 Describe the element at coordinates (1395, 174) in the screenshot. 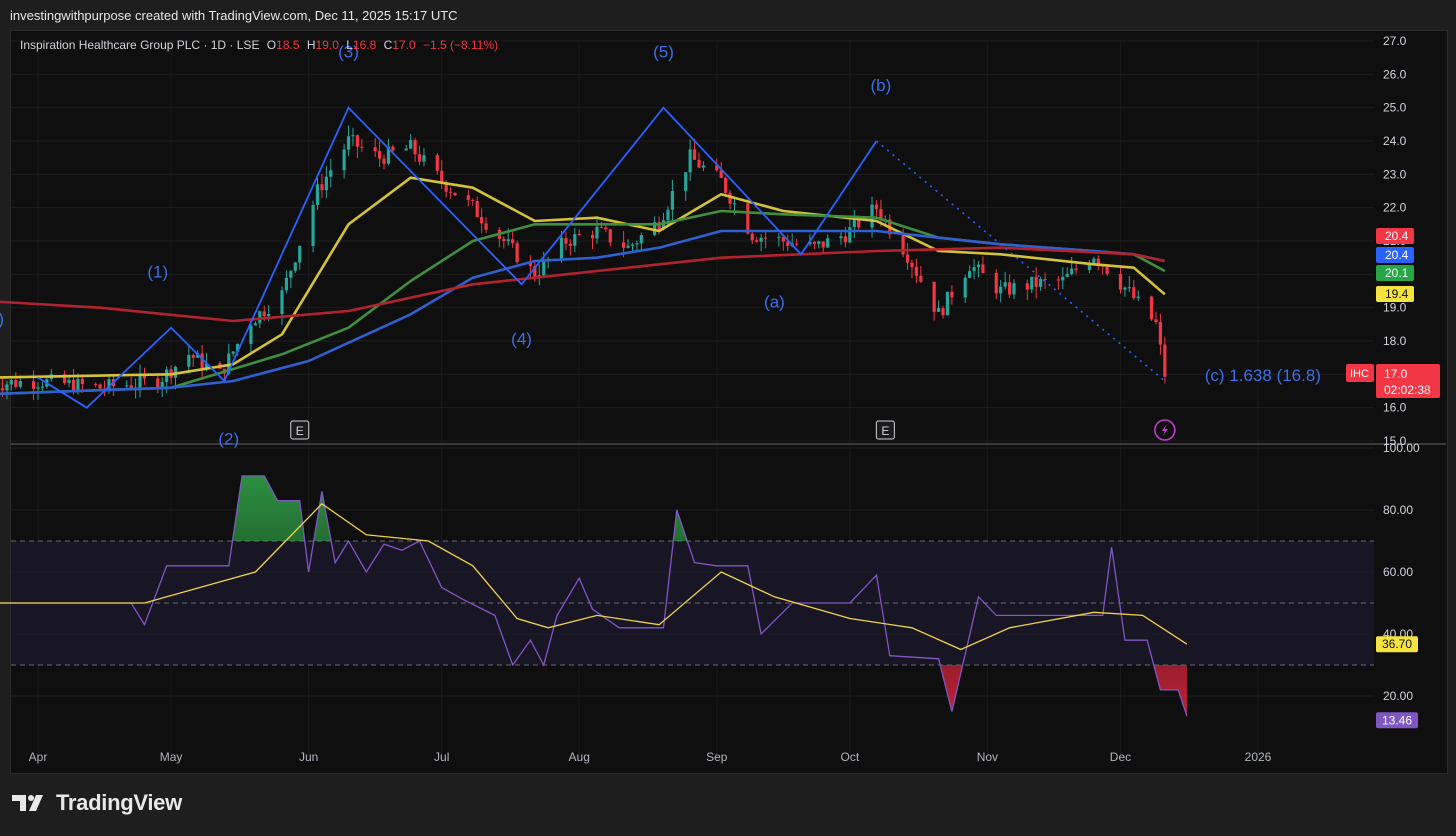

I see `price-axis-label: 23.0` at that location.